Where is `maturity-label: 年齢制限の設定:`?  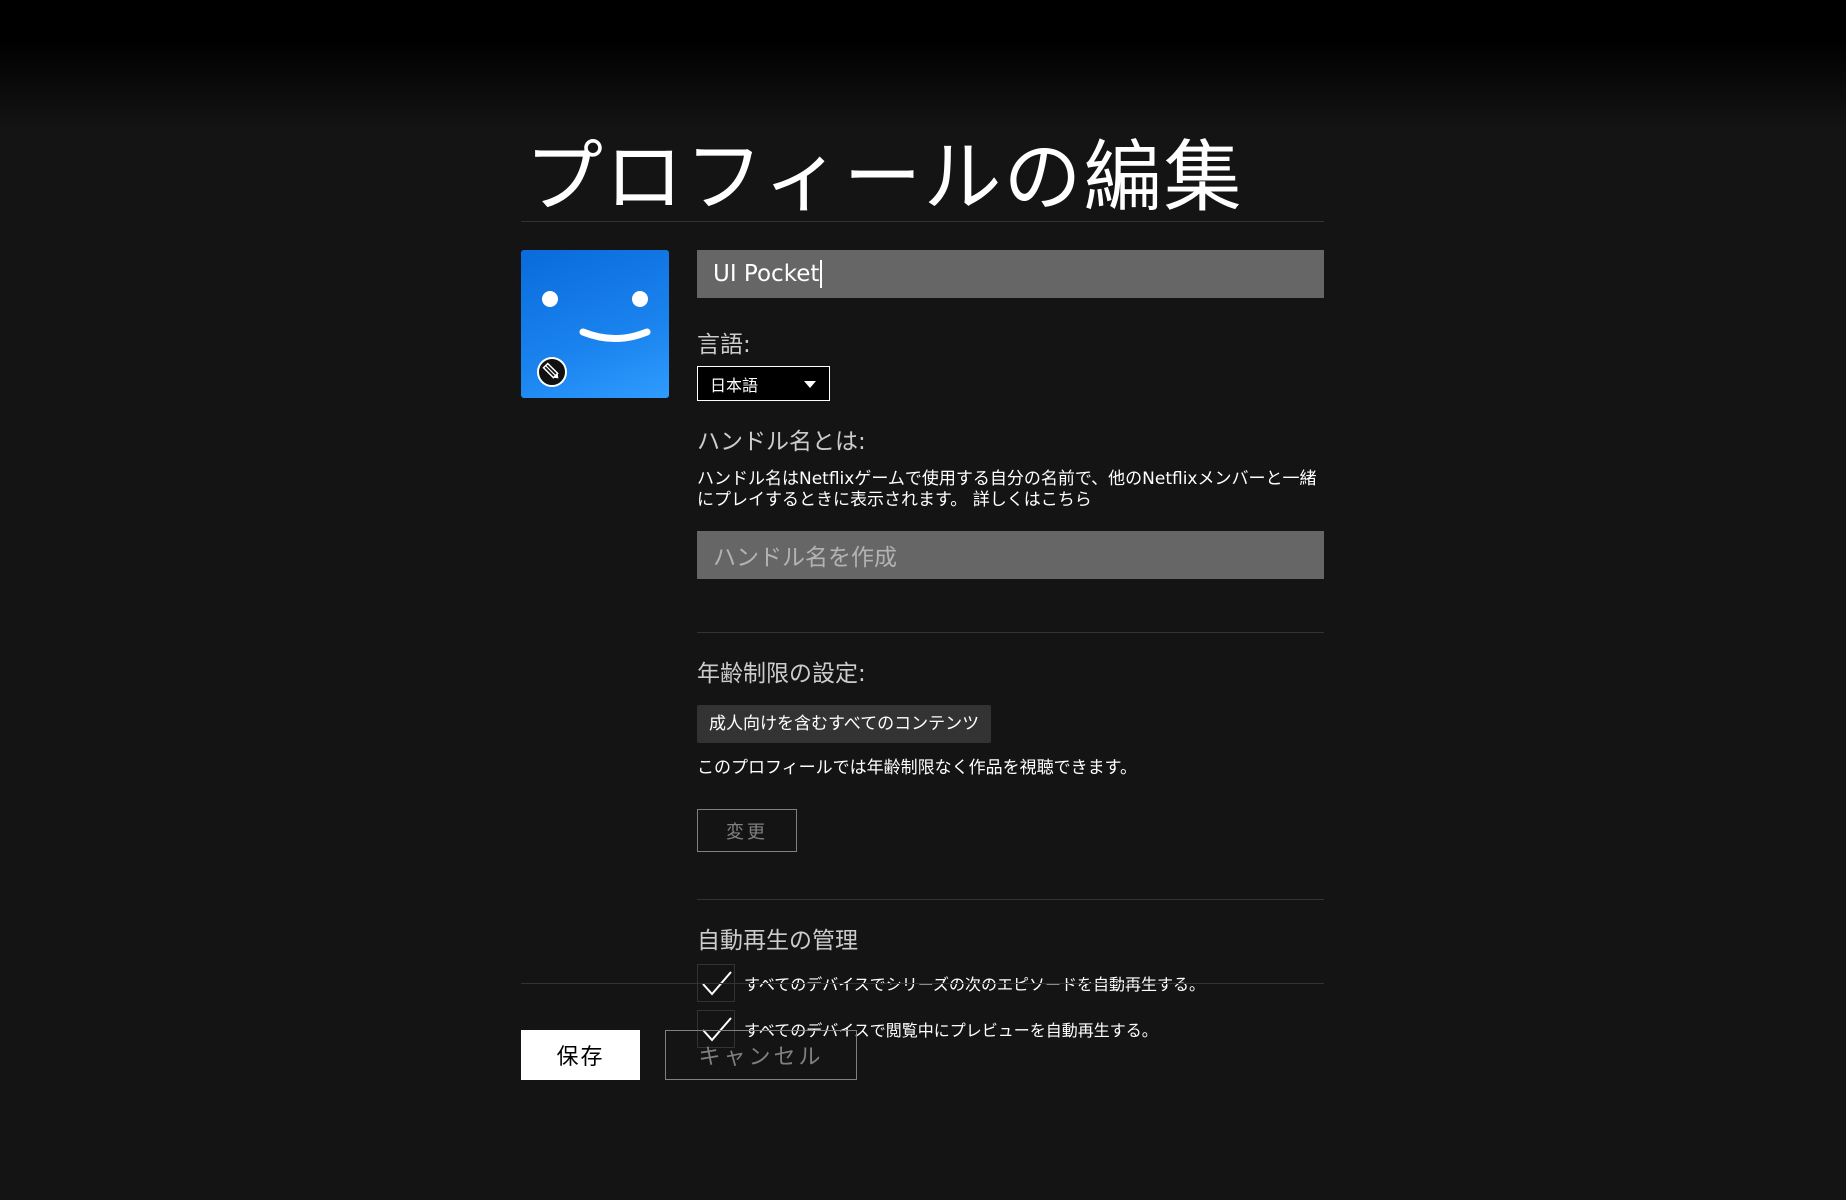
maturity-label: 年齢制限の設定: is located at coordinates (781, 674).